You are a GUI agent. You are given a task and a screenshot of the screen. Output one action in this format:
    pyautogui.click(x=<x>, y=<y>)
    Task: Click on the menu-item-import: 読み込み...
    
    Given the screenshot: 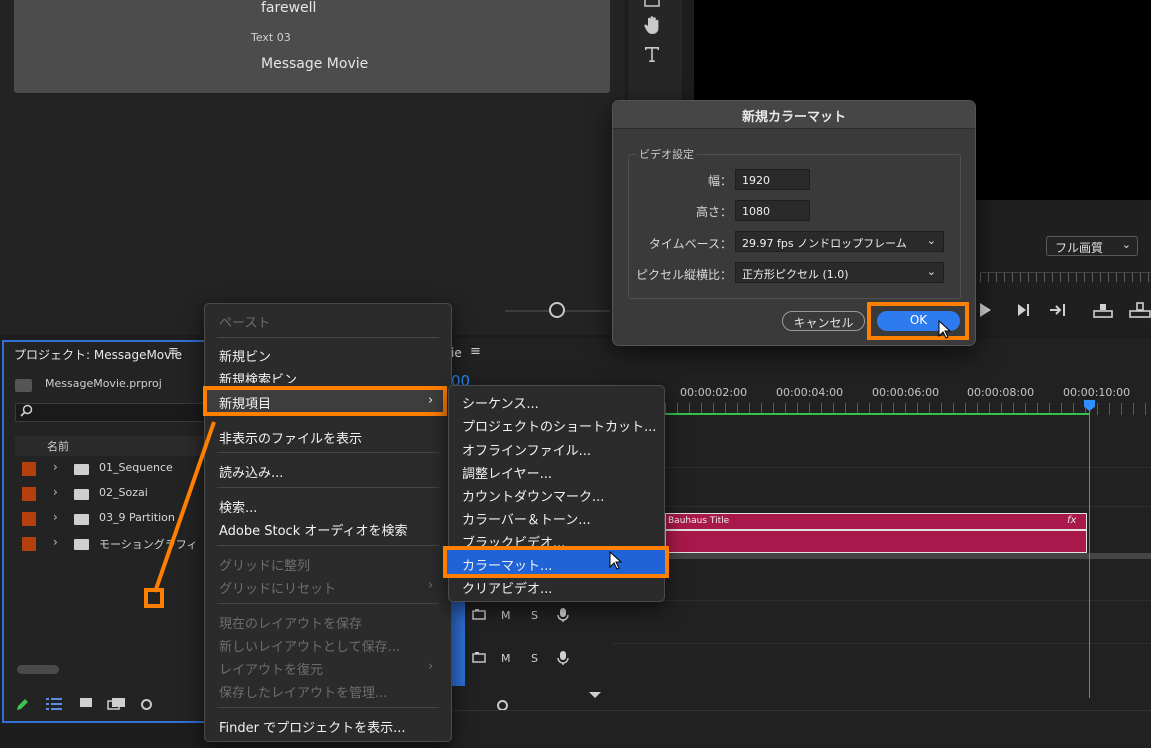 What is the action you would take?
    pyautogui.click(x=251, y=471)
    